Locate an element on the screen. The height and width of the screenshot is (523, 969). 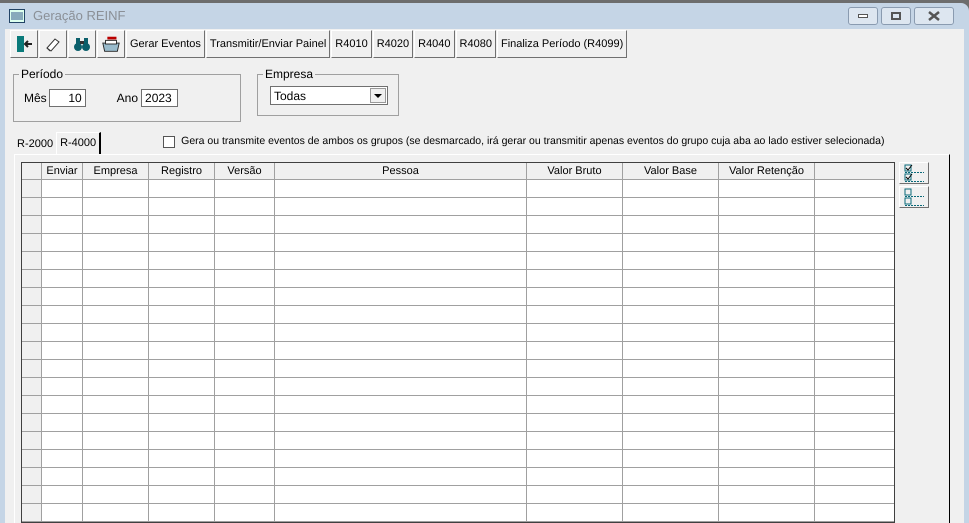
uncheck-all-button is located at coordinates (914, 197).